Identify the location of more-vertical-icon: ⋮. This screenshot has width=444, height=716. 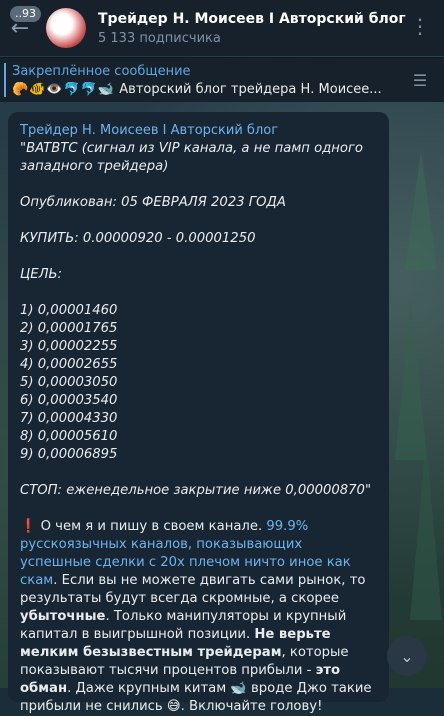
(420, 26).